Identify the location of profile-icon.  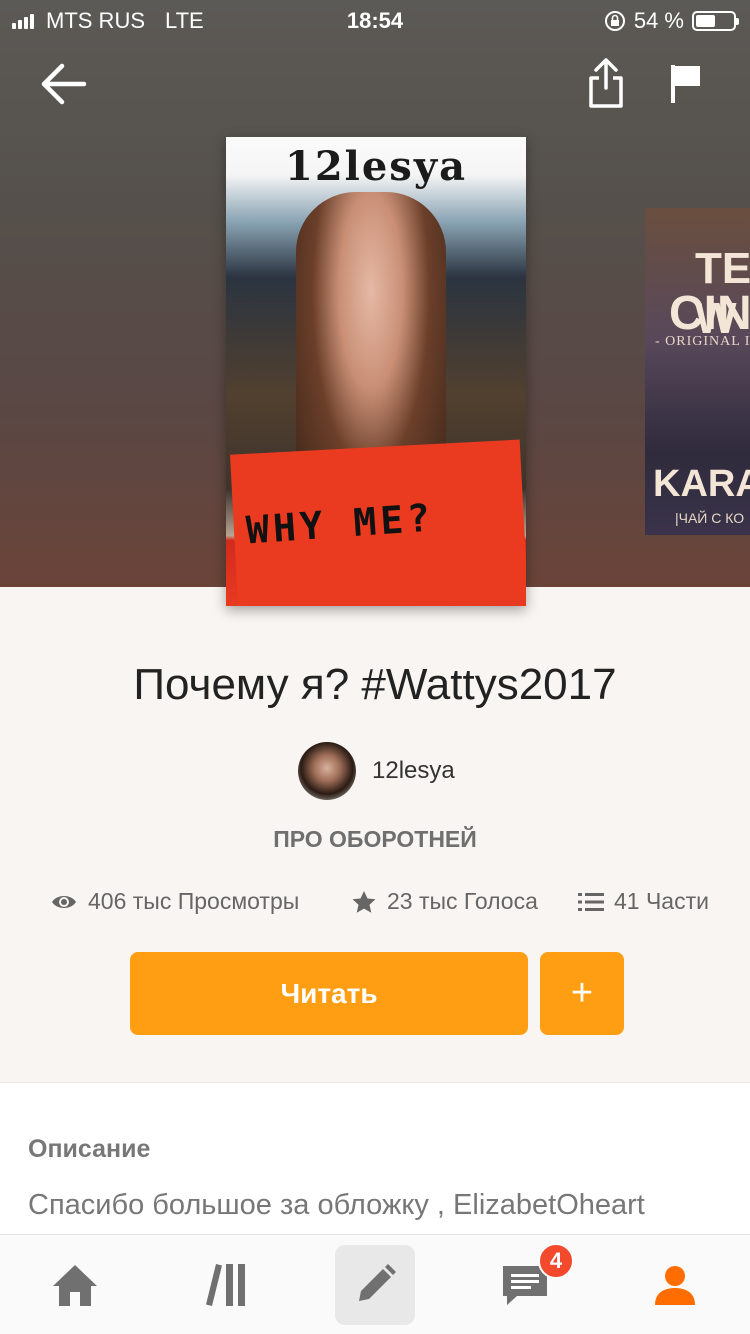
(675, 1285).